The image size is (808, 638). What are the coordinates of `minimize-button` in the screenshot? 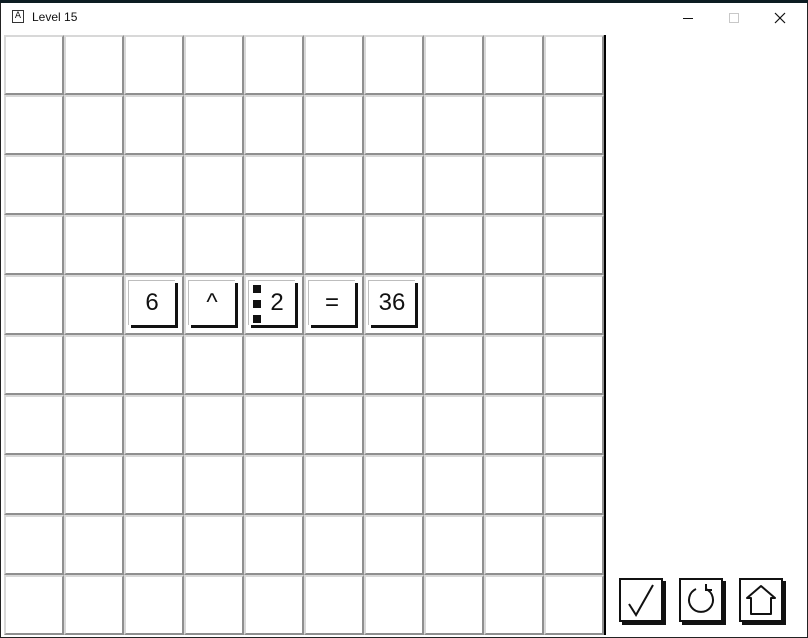 It's located at (688, 18).